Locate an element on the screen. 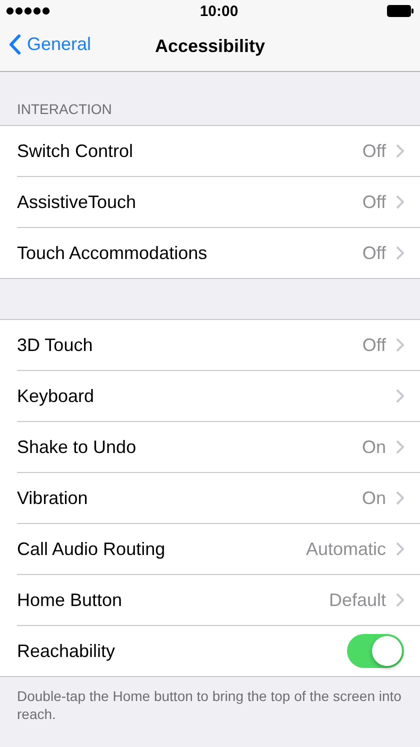 This screenshot has height=747, width=420. setting-label: Keyboard is located at coordinates (56, 396).